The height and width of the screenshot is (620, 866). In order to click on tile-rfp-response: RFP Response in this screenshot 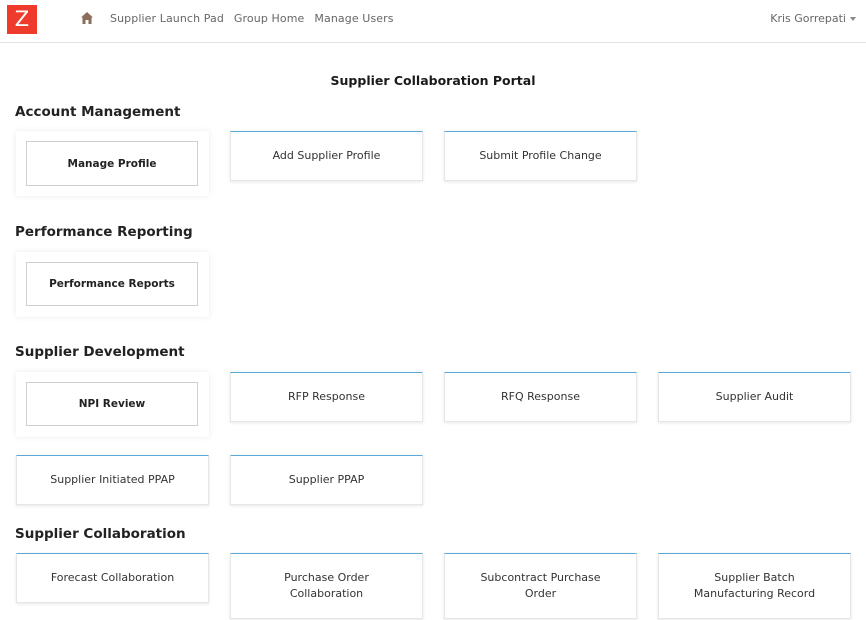, I will do `click(326, 397)`.